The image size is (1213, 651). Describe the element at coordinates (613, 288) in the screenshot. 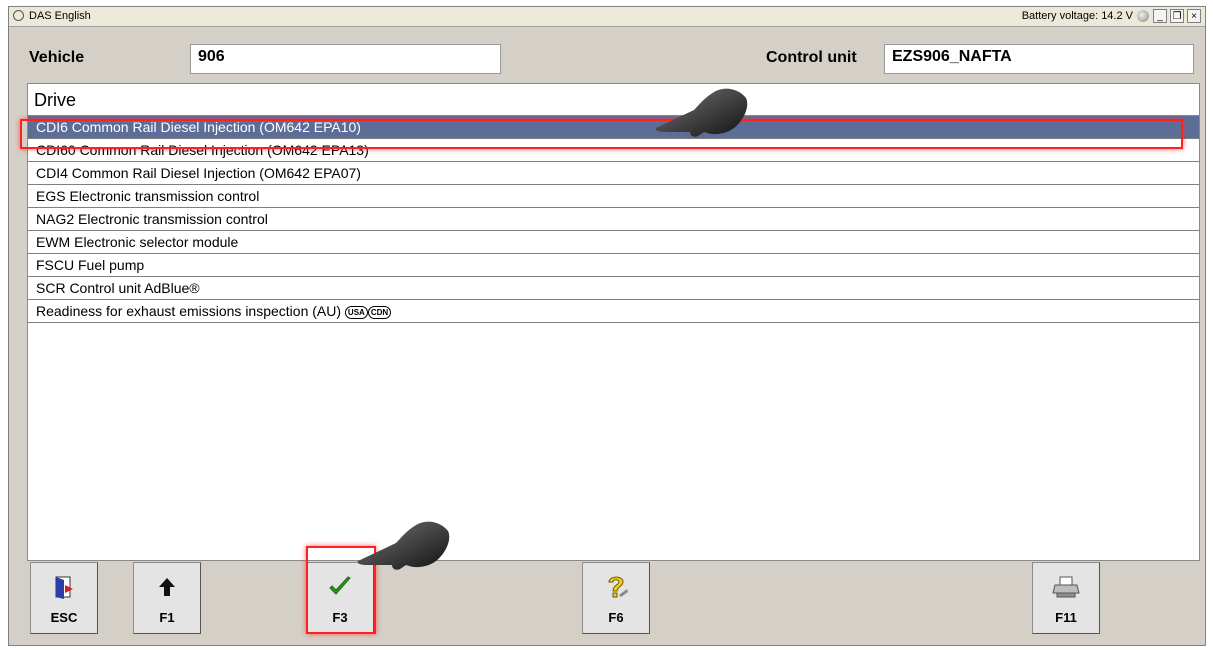

I see `list-item-scr: SCR Control unit AdBlue®` at that location.